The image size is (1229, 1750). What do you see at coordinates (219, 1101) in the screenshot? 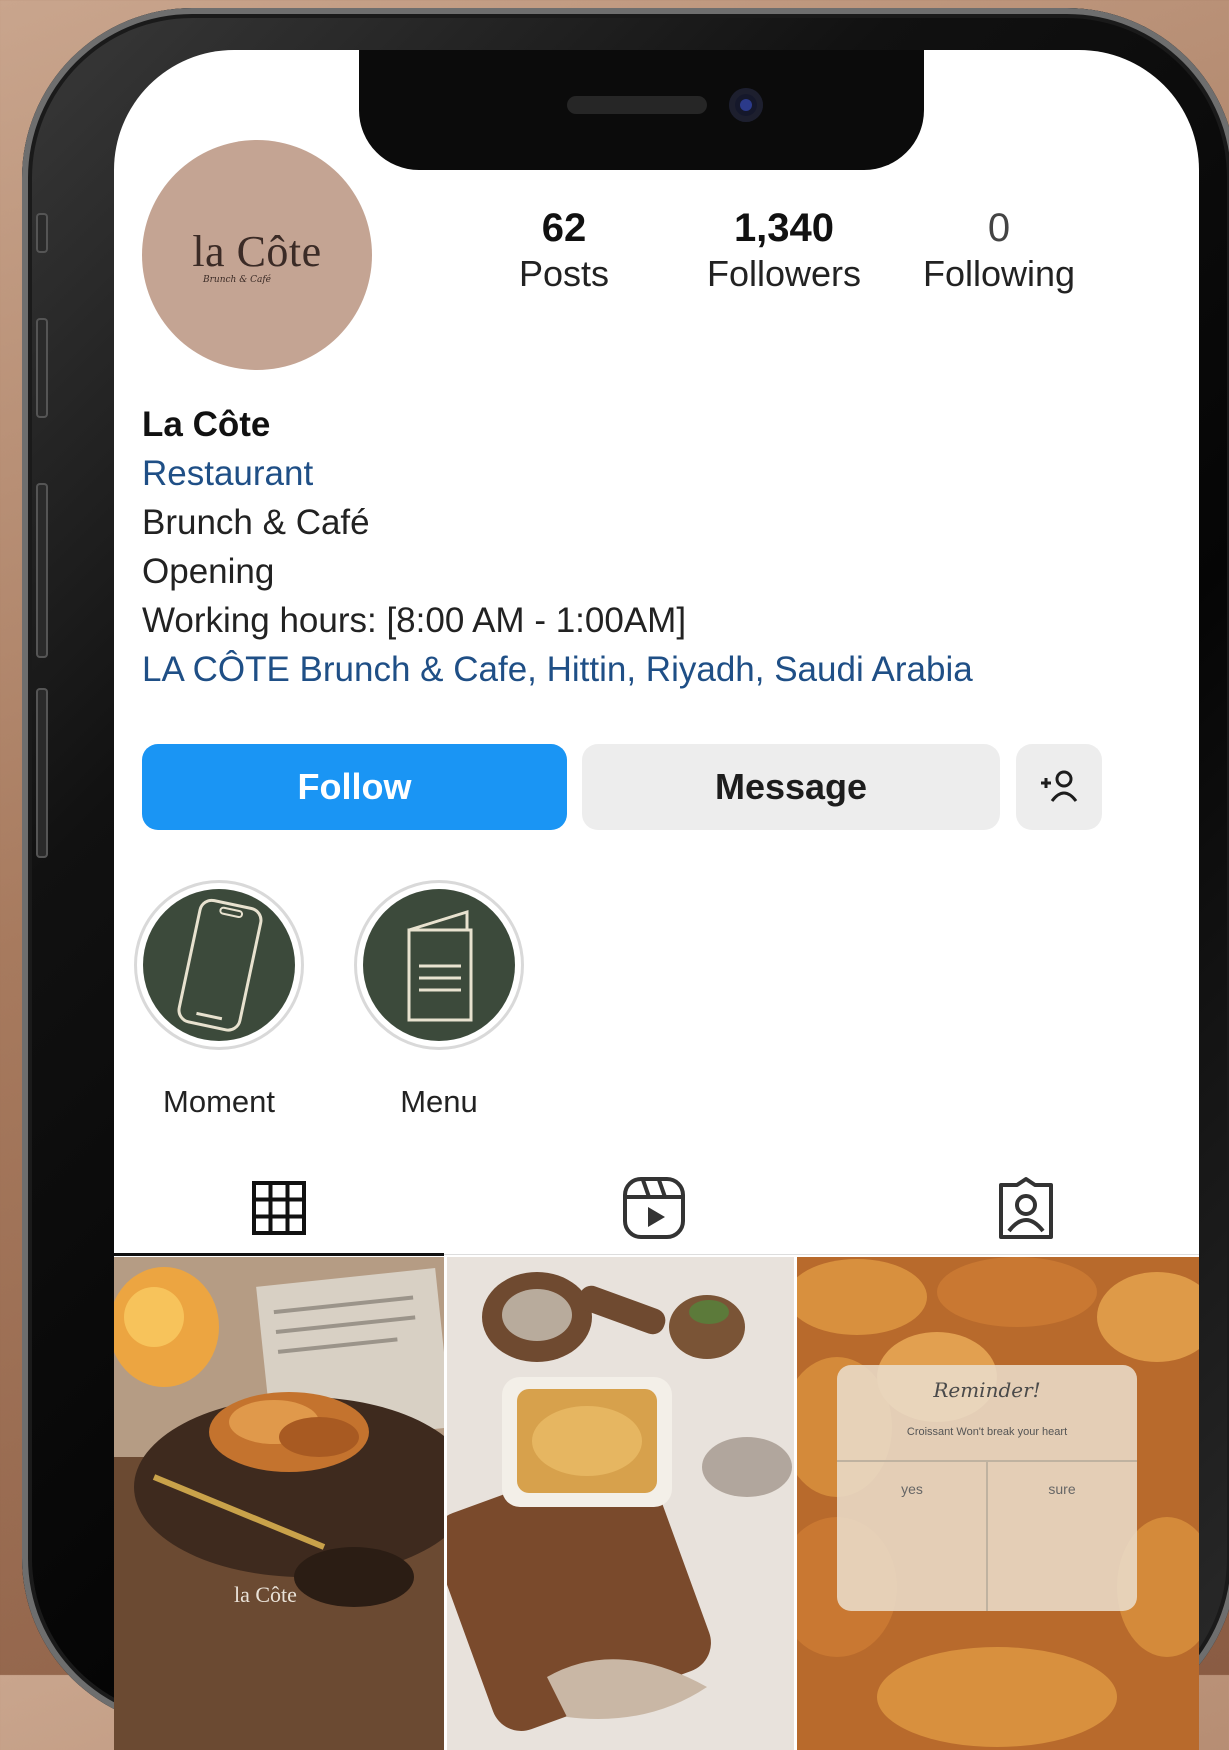
I see `highlight-label: Moment` at bounding box center [219, 1101].